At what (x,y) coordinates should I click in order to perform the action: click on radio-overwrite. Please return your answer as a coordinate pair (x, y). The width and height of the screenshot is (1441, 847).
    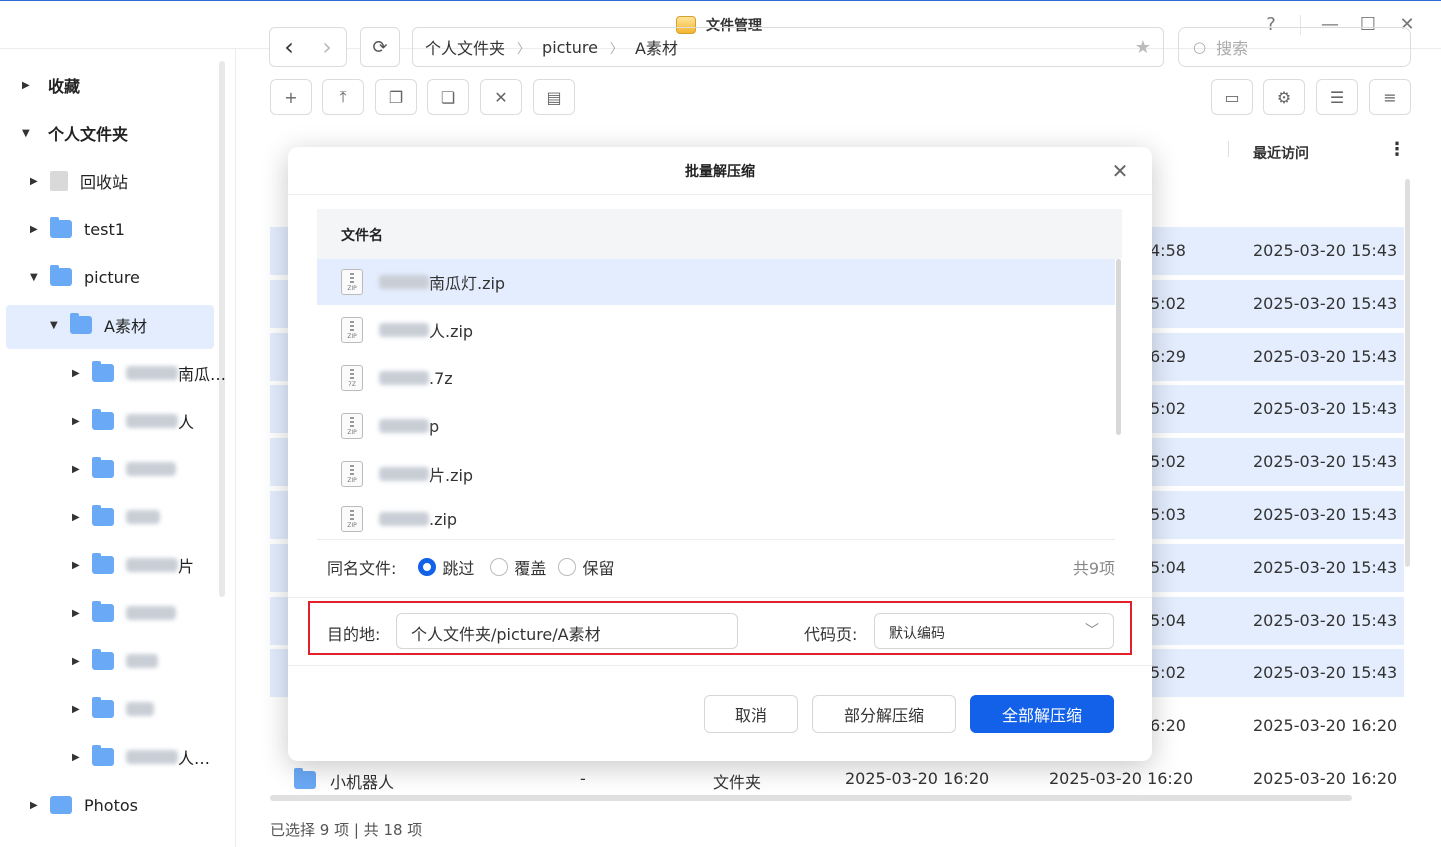
    Looking at the image, I should click on (499, 567).